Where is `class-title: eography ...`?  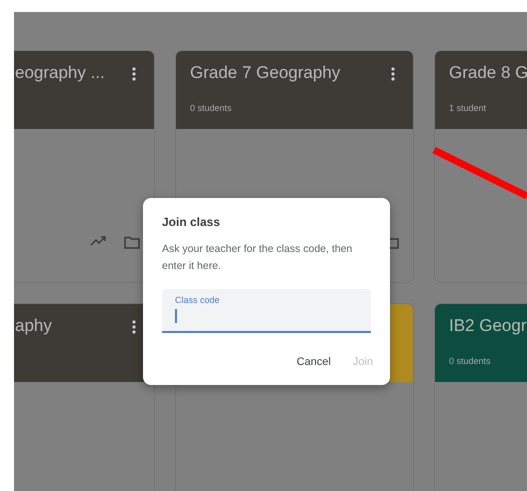 class-title: eography ... is located at coordinates (60, 73).